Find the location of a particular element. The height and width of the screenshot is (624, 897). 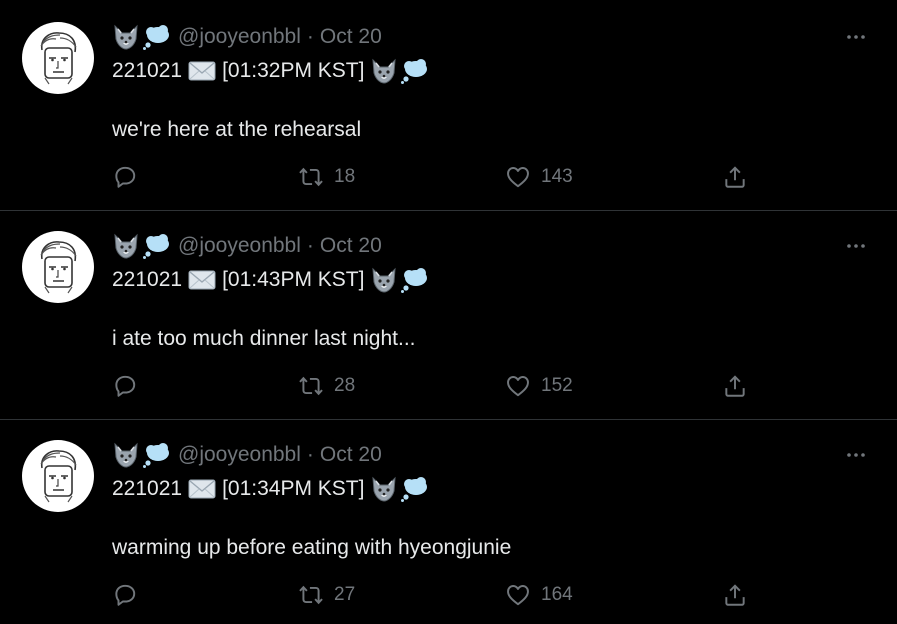

tweet-title-line: 221021 [01:34PM KST] is located at coordinates (270, 489).